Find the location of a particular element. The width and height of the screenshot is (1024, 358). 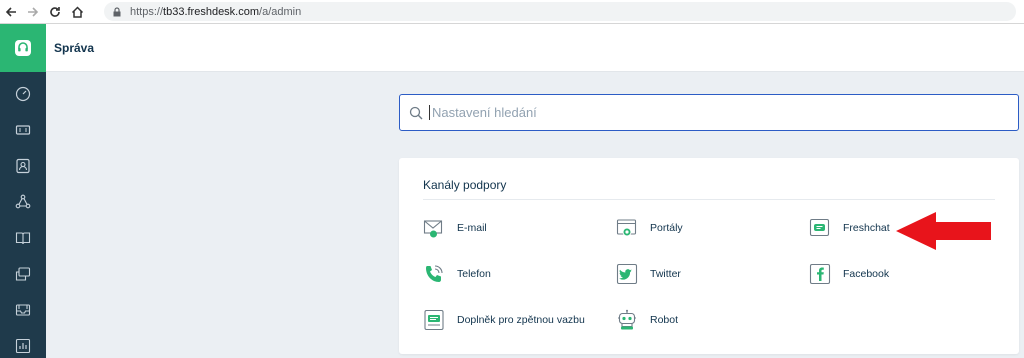

channel-label: Facebook is located at coordinates (866, 274).